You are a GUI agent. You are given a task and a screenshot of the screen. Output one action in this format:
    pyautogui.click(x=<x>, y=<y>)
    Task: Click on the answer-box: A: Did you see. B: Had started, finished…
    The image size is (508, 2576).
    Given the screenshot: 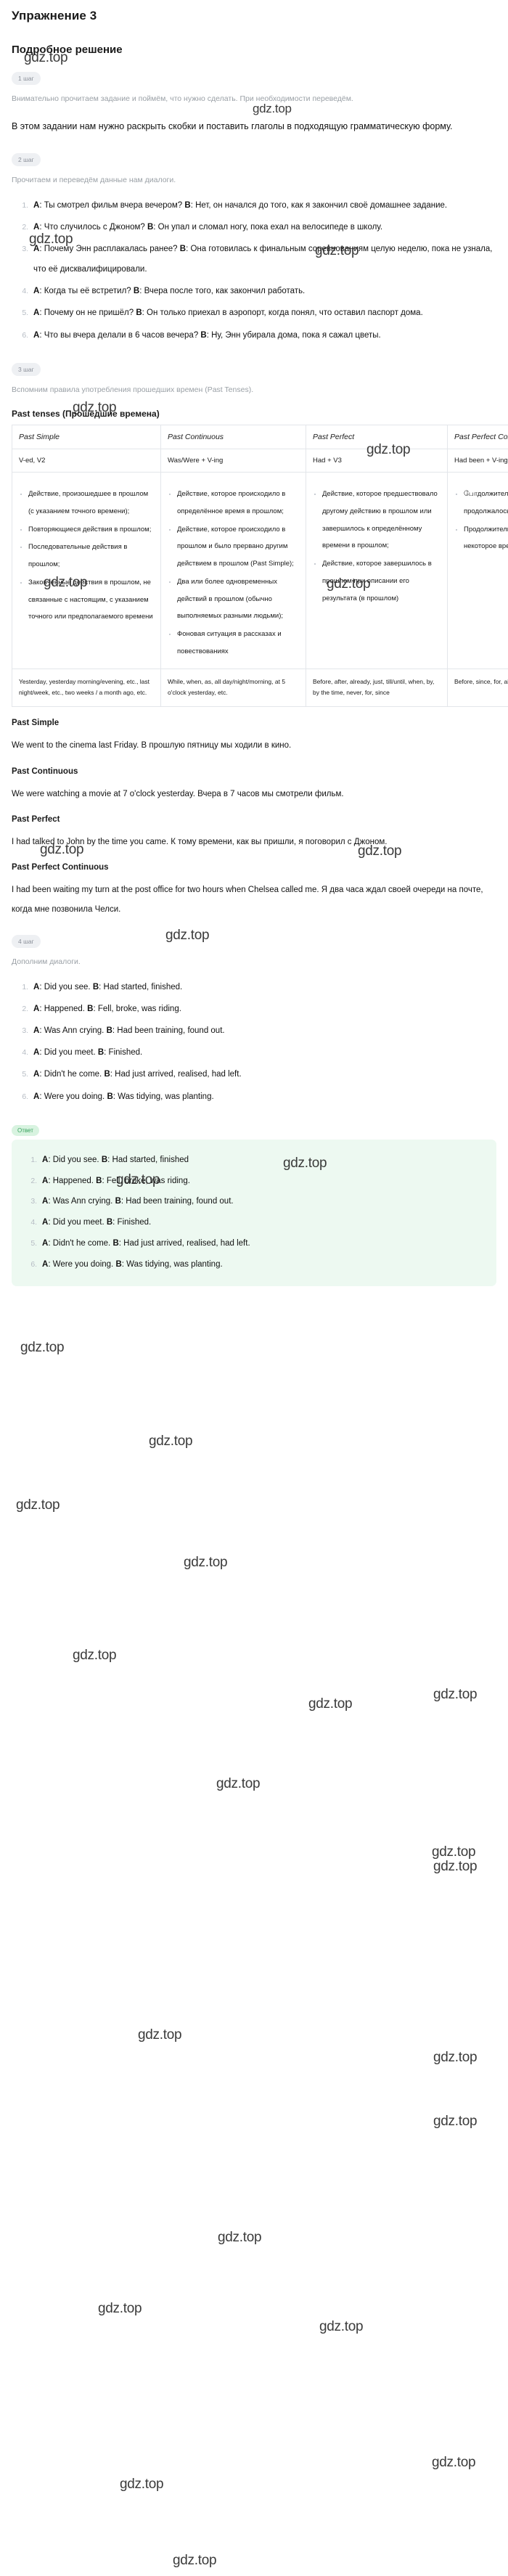 What is the action you would take?
    pyautogui.click(x=254, y=1213)
    